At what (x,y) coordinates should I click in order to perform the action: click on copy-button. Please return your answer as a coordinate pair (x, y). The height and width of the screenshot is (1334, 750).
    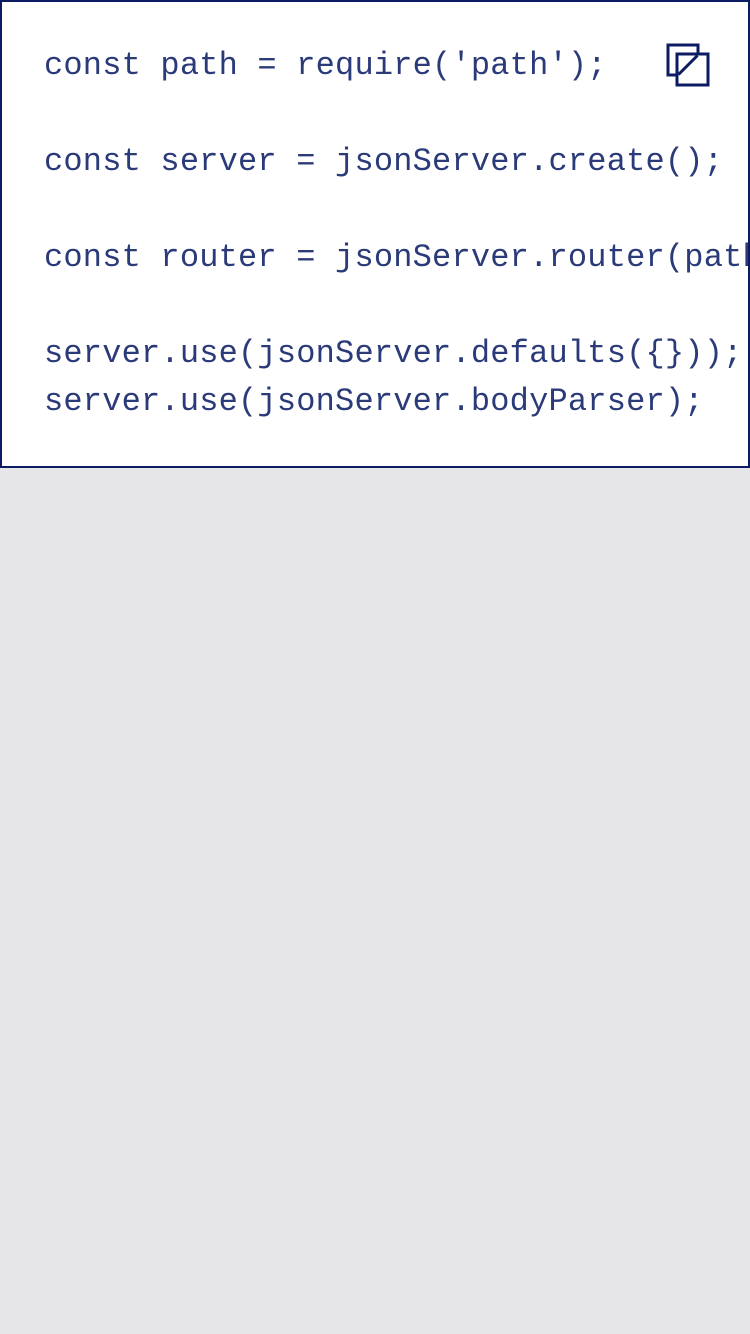
    Looking at the image, I should click on (689, 66).